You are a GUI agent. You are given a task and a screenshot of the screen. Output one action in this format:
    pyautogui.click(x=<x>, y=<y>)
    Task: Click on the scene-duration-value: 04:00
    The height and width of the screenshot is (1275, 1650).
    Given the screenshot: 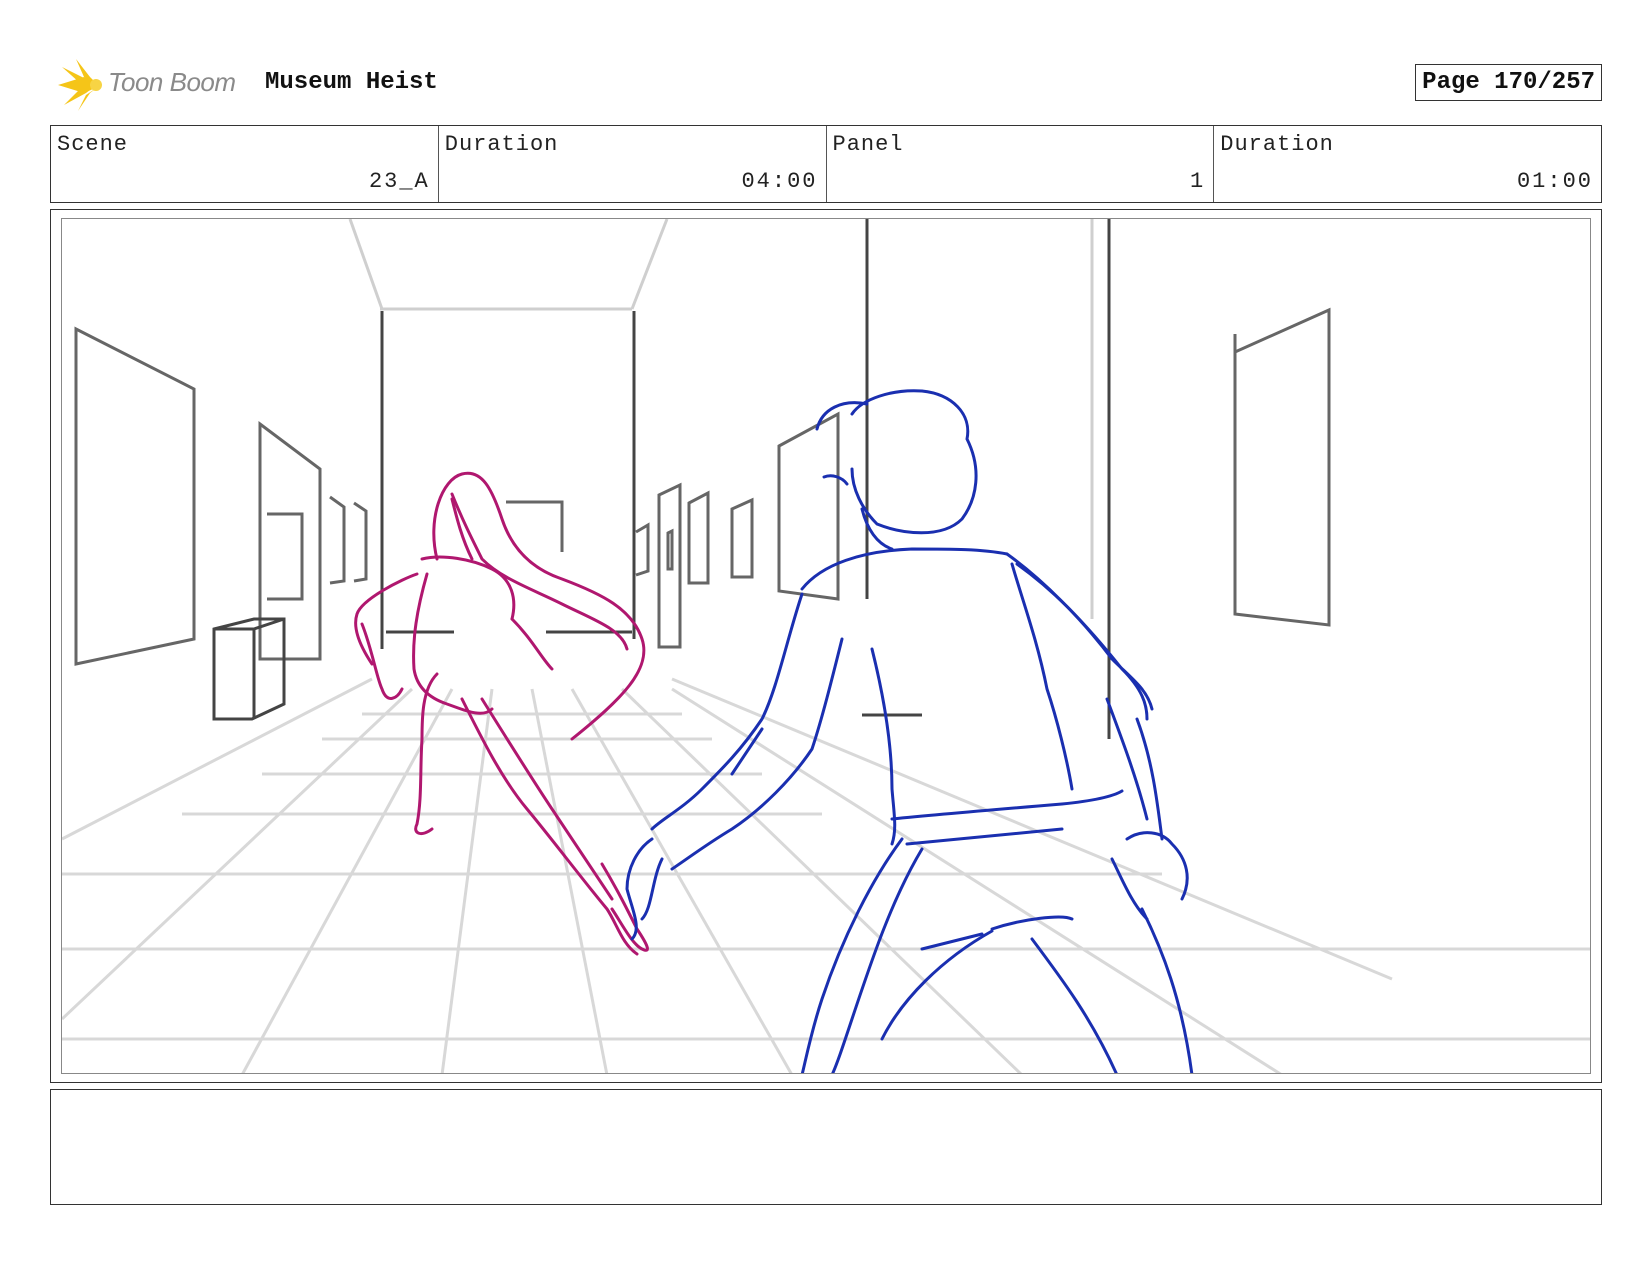 What is the action you would take?
    pyautogui.click(x=779, y=181)
    